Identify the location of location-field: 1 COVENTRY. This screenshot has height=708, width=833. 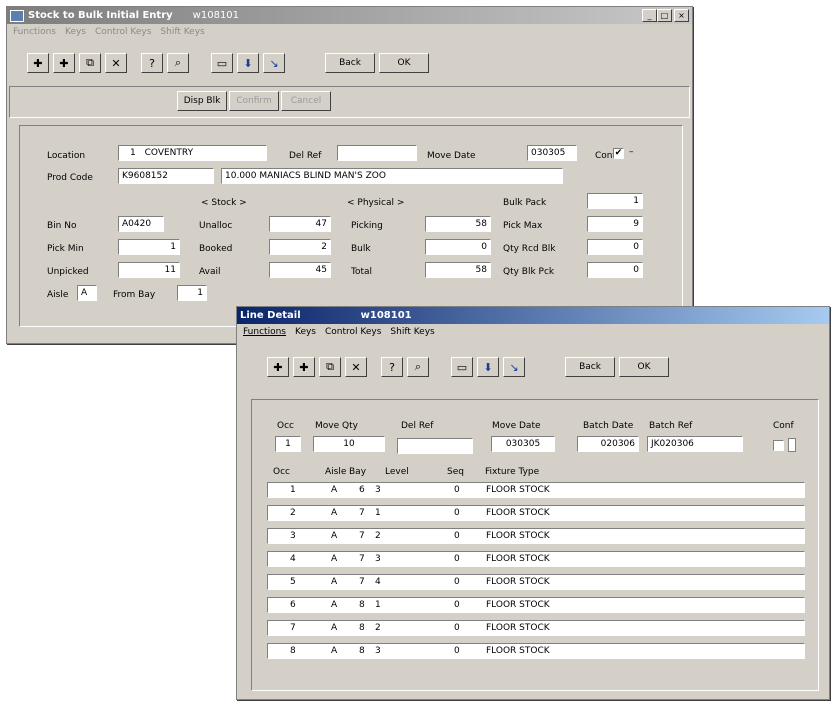
(192, 153).